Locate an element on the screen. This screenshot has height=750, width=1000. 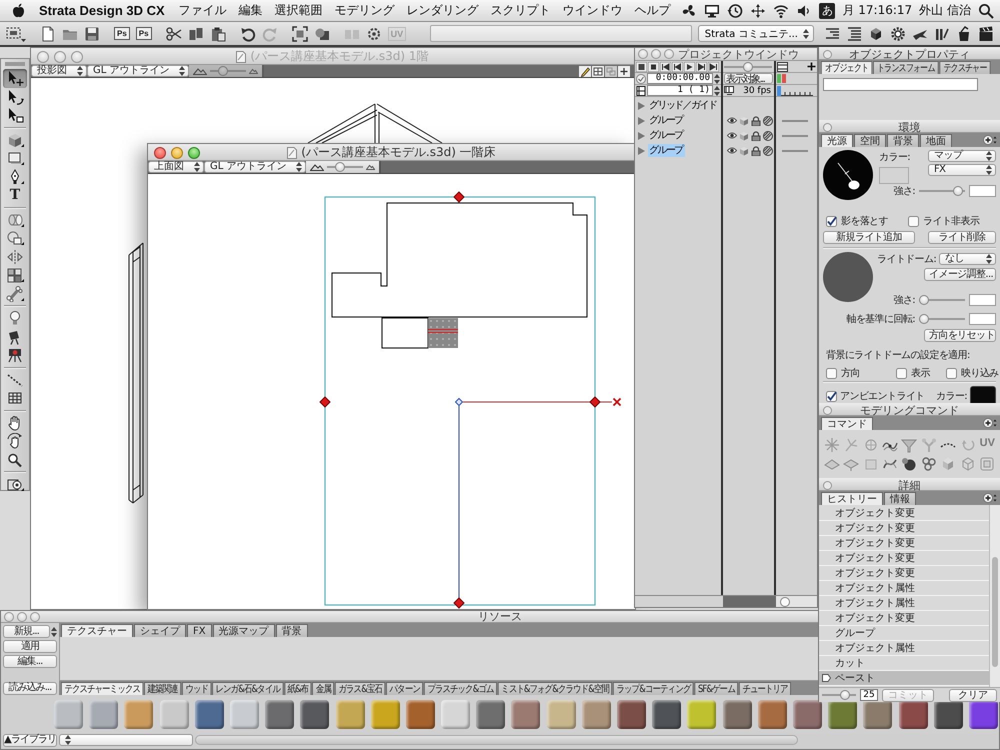
wall-frame-drawing is located at coordinates (136, 373).